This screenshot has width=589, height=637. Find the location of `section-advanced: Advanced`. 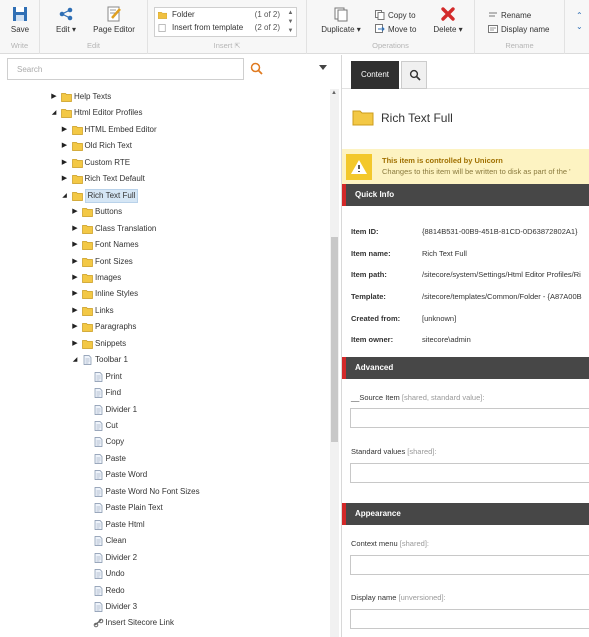

section-advanced: Advanced is located at coordinates (465, 368).